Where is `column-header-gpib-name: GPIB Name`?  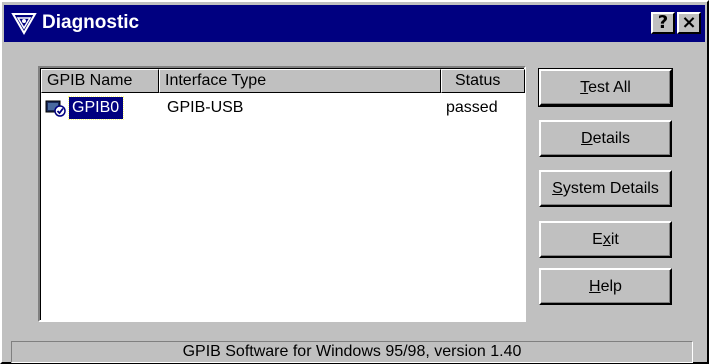 column-header-gpib-name: GPIB Name is located at coordinates (100, 81).